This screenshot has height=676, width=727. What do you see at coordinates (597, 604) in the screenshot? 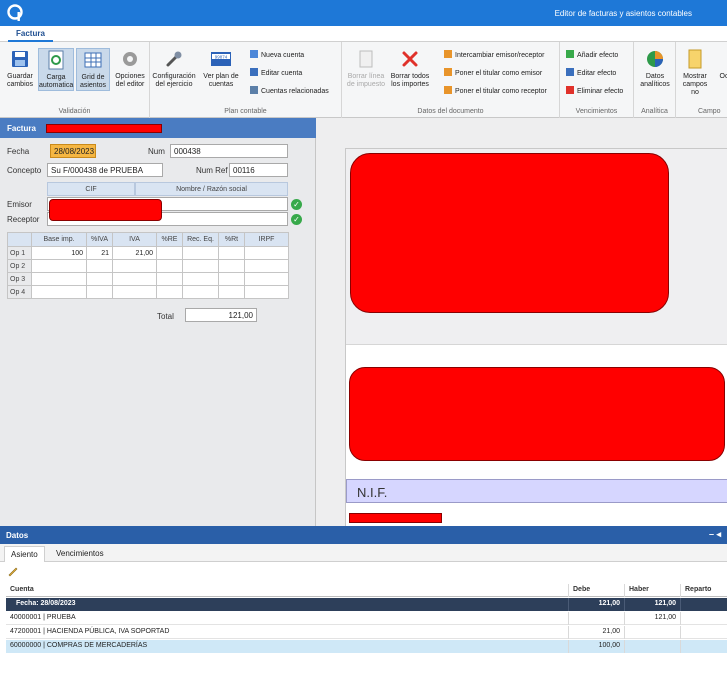
I see `band-debe: 121,00` at bounding box center [597, 604].